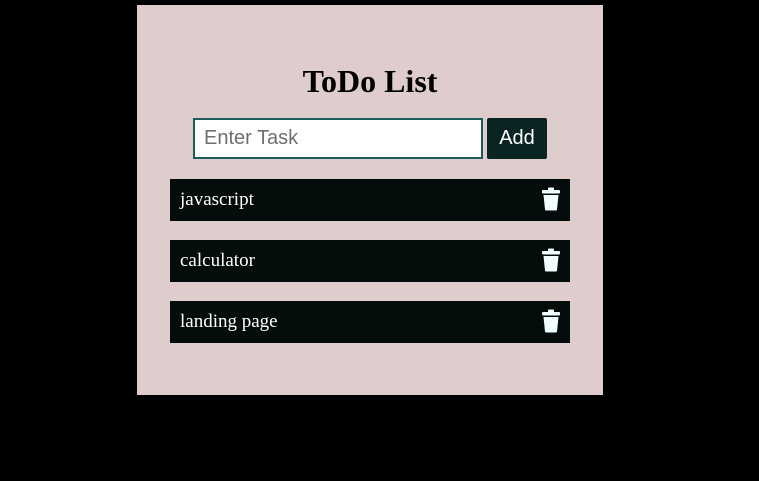  I want to click on task-label: landing page, so click(229, 321).